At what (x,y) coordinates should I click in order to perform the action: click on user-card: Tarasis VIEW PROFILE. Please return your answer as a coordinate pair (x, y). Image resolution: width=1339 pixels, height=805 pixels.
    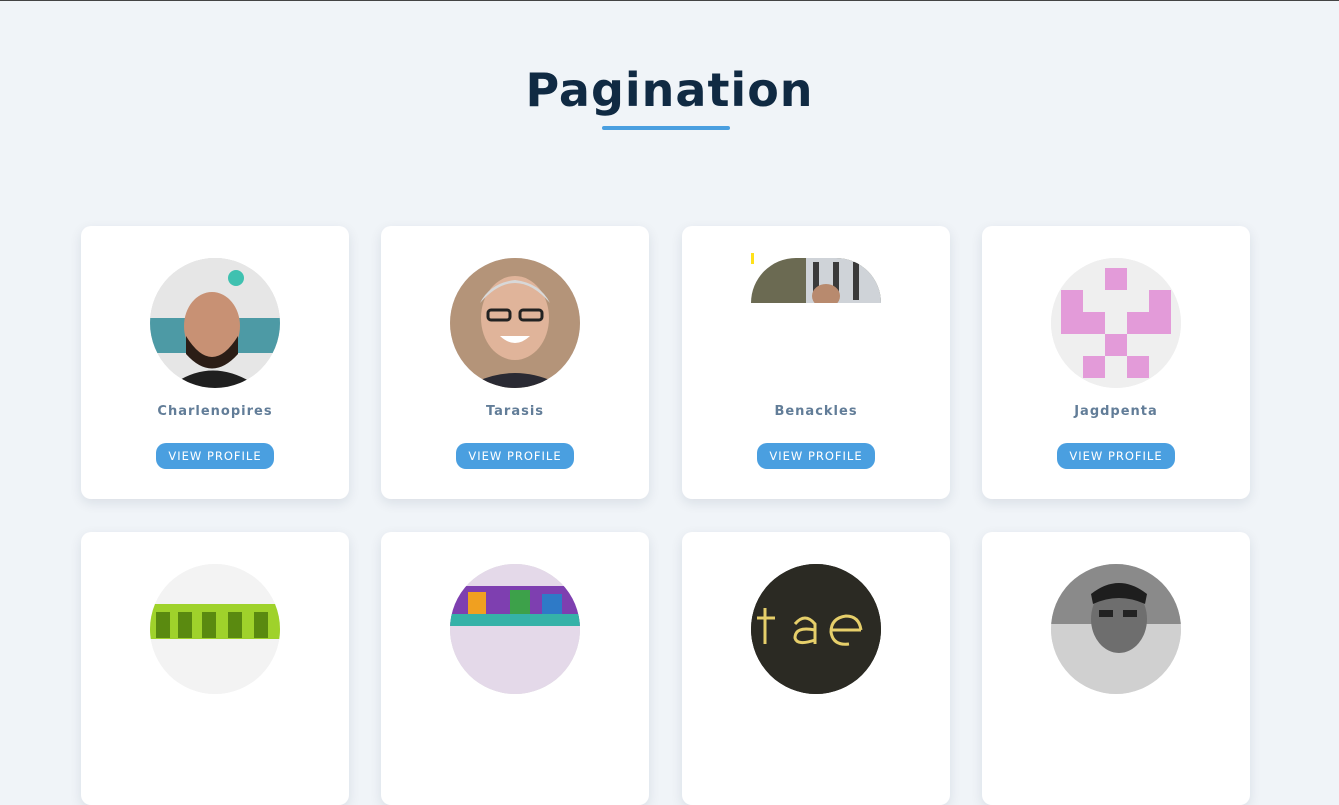
    Looking at the image, I should click on (515, 362).